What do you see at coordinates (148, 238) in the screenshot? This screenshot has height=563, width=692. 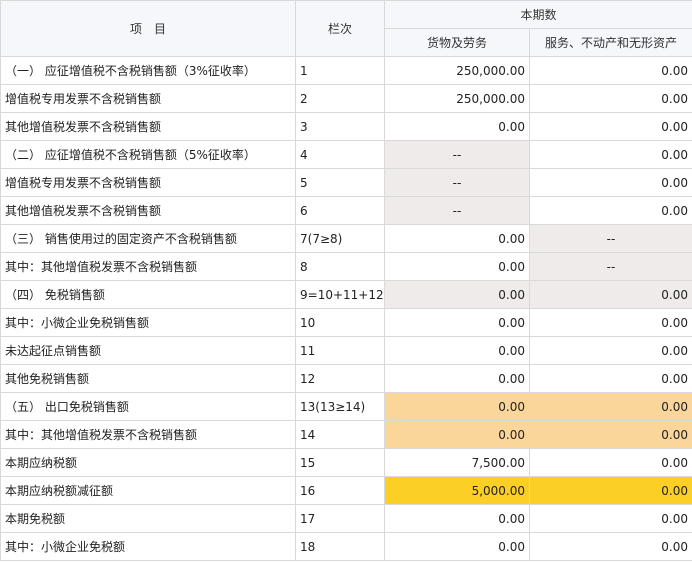 I see `row-item-label: （三） 销售使用过的固定资产不含税销售额` at bounding box center [148, 238].